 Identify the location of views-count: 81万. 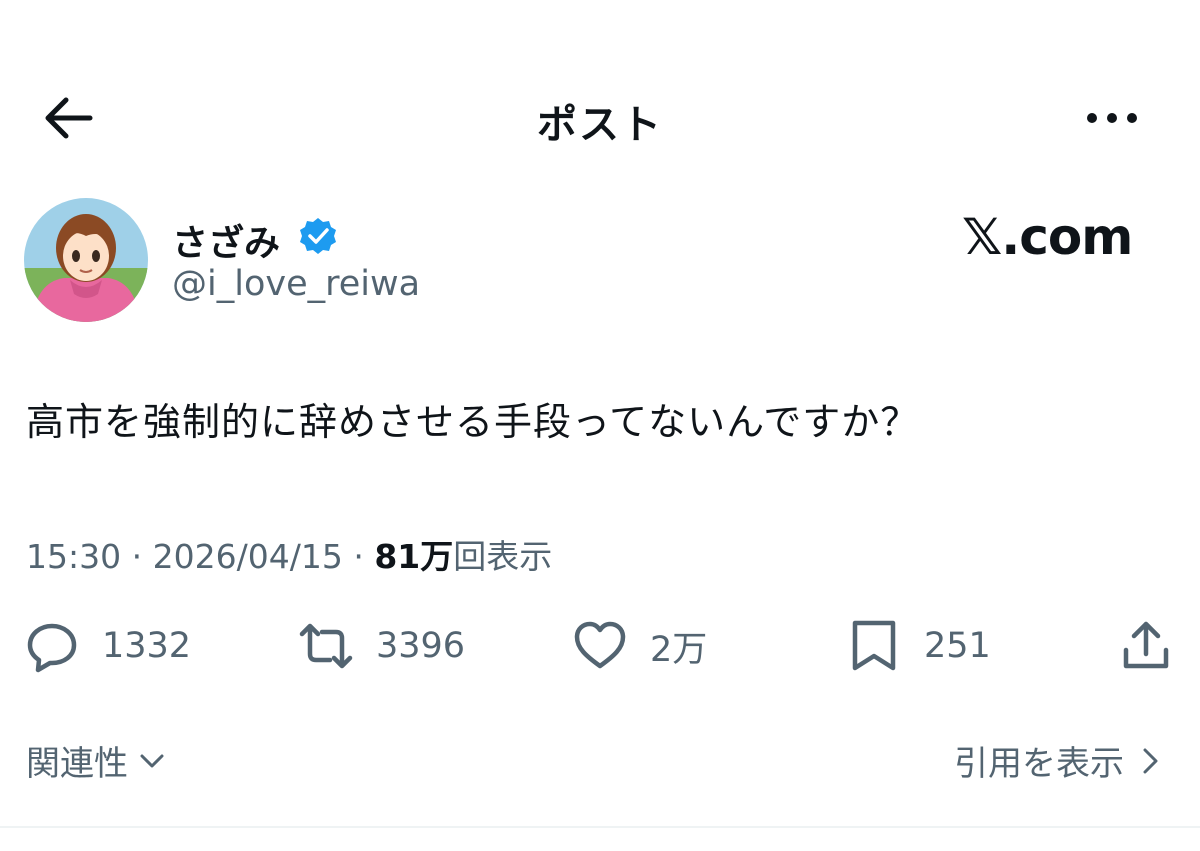
(413, 556).